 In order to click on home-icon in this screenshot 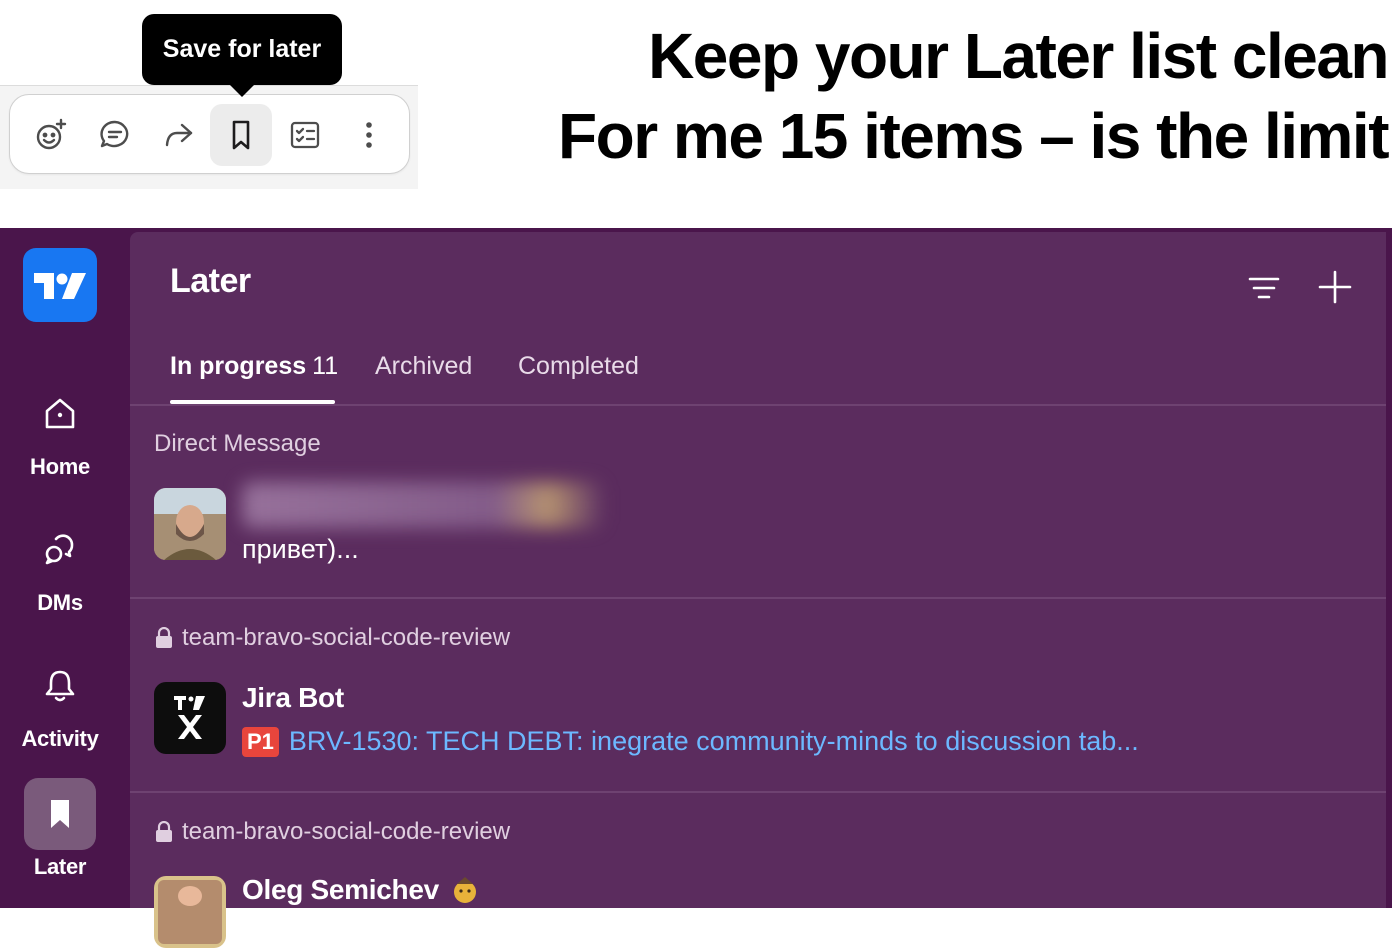, I will do `click(60, 414)`.